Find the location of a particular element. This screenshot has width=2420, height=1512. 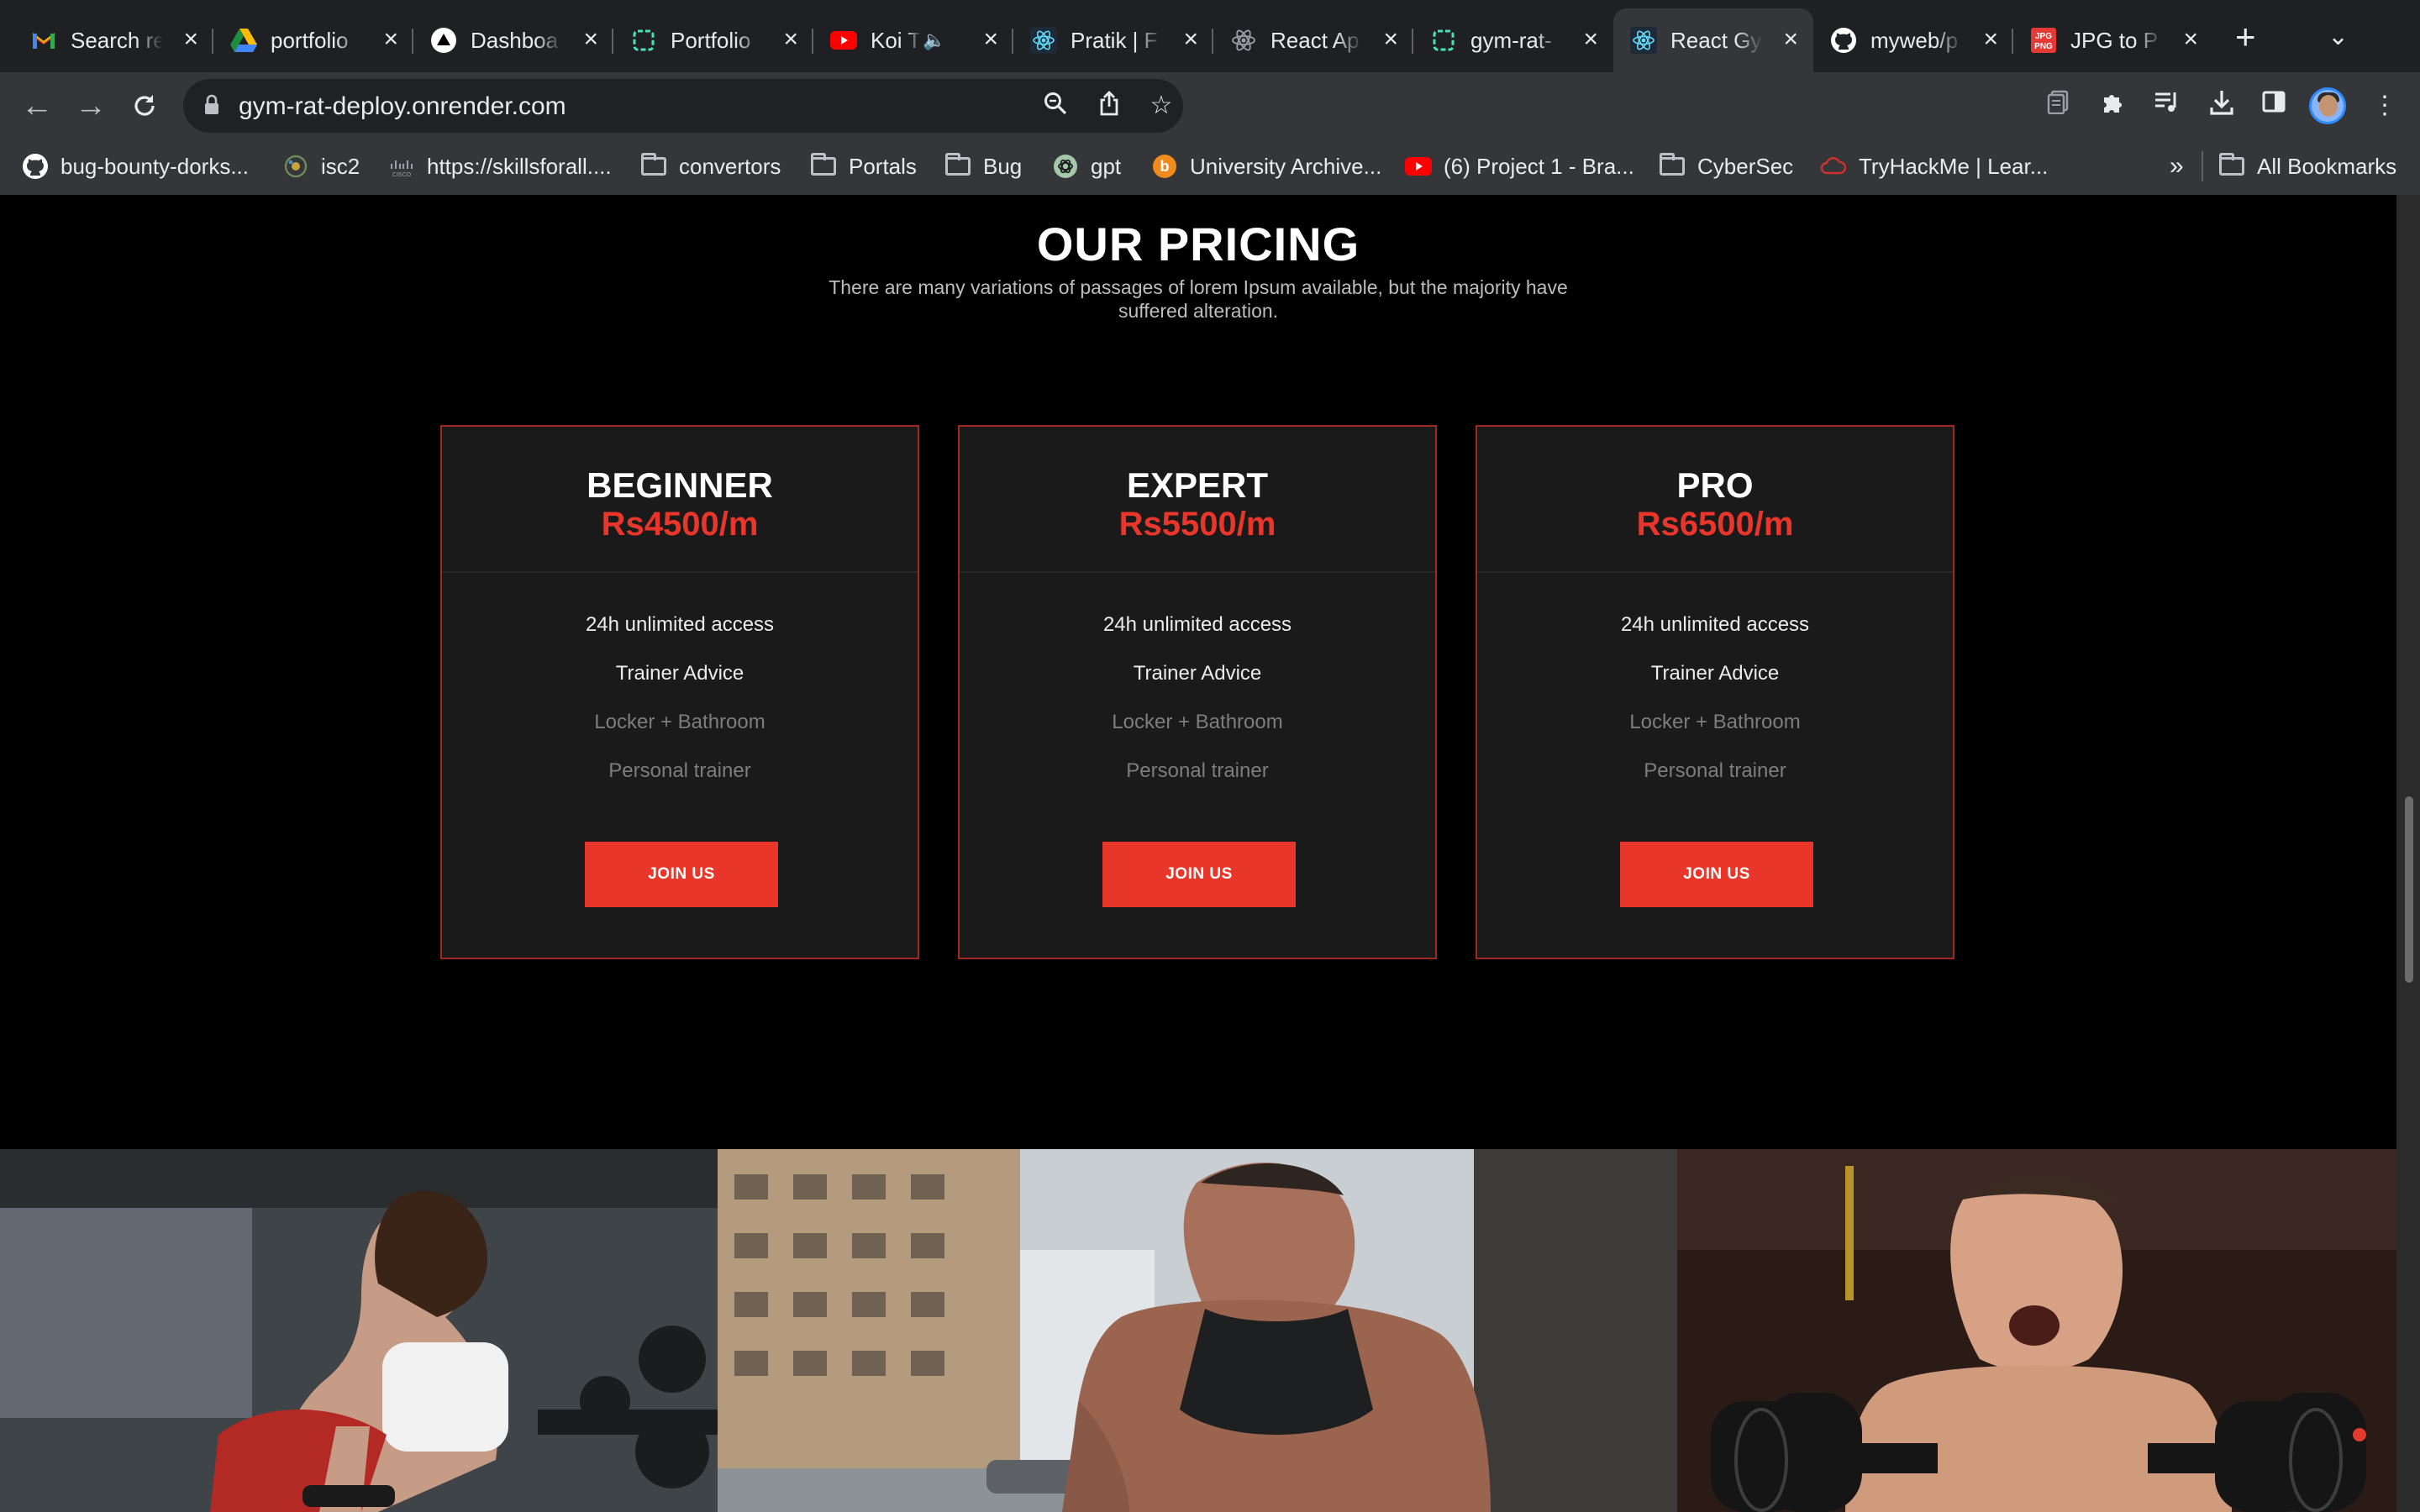

tab-pratik: Pratik | F × is located at coordinates (1113, 40).